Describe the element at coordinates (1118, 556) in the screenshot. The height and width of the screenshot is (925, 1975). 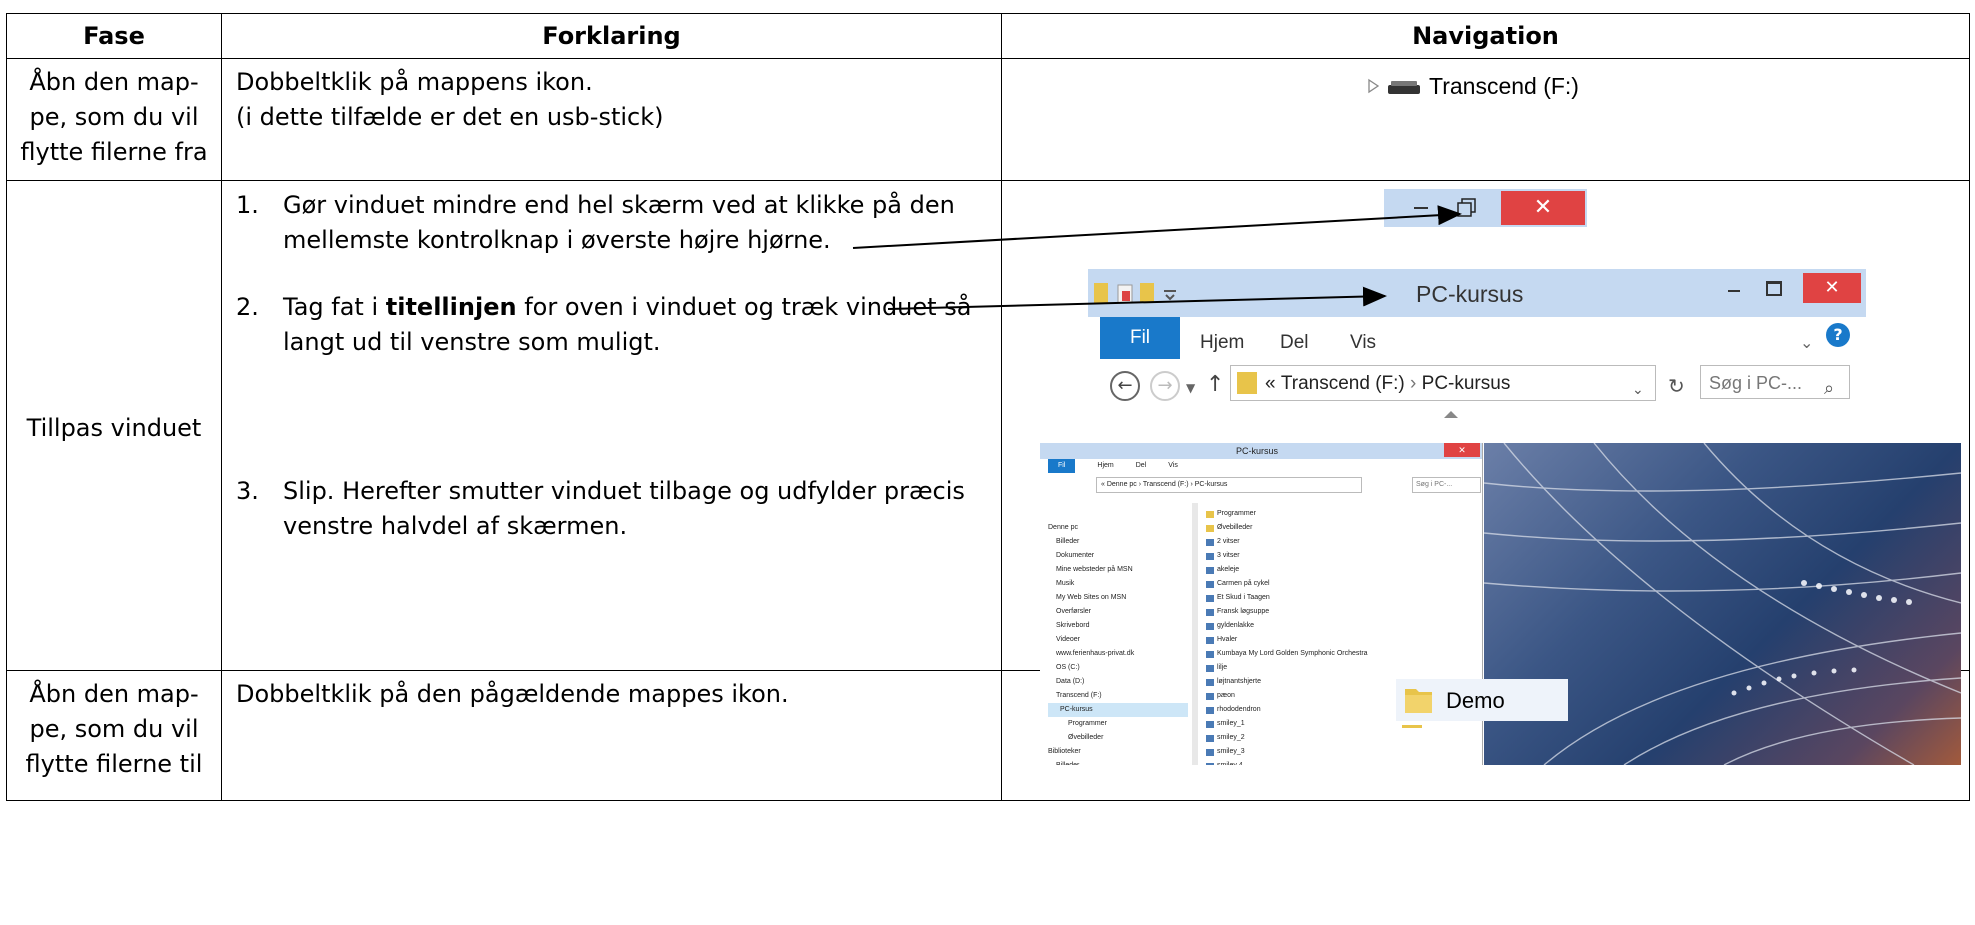
I see `tree-item: Dokumenter` at that location.